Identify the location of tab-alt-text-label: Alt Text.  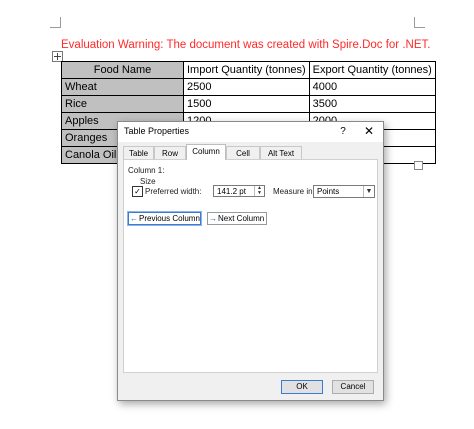
(281, 153).